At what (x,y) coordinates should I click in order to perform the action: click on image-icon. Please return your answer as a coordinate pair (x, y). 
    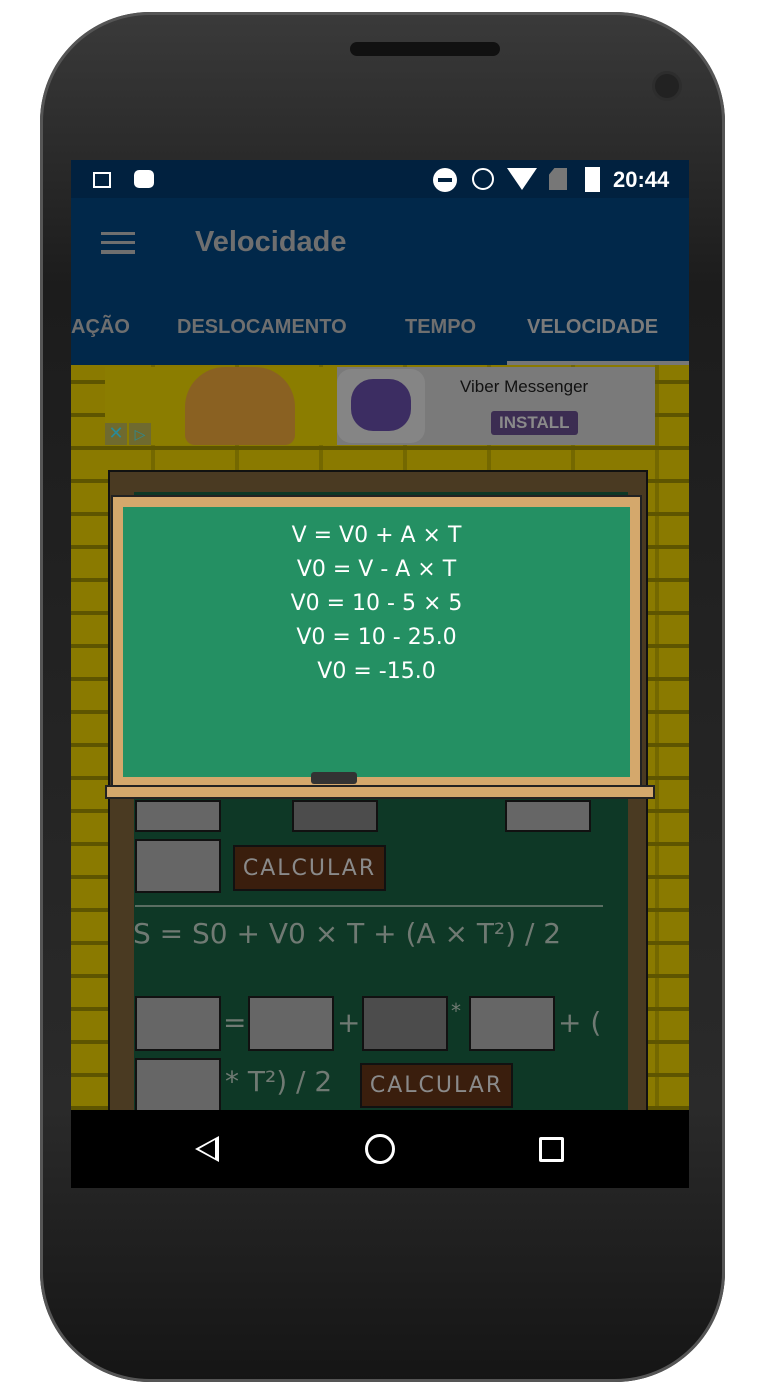
    Looking at the image, I should click on (102, 180).